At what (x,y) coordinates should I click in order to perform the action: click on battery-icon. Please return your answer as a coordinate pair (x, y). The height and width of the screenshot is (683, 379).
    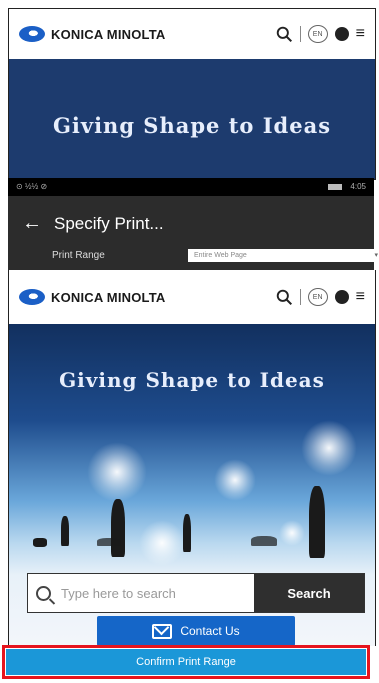
    Looking at the image, I should click on (335, 186).